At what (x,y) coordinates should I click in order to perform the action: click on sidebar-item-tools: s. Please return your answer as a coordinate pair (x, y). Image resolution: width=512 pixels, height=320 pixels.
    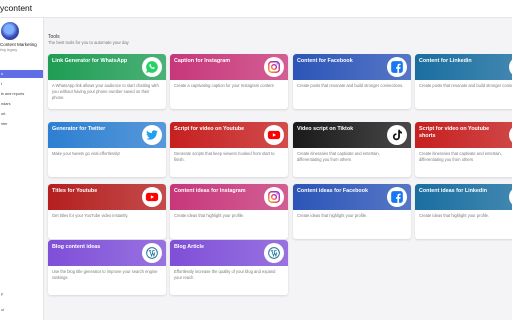
    Looking at the image, I should click on (21, 74).